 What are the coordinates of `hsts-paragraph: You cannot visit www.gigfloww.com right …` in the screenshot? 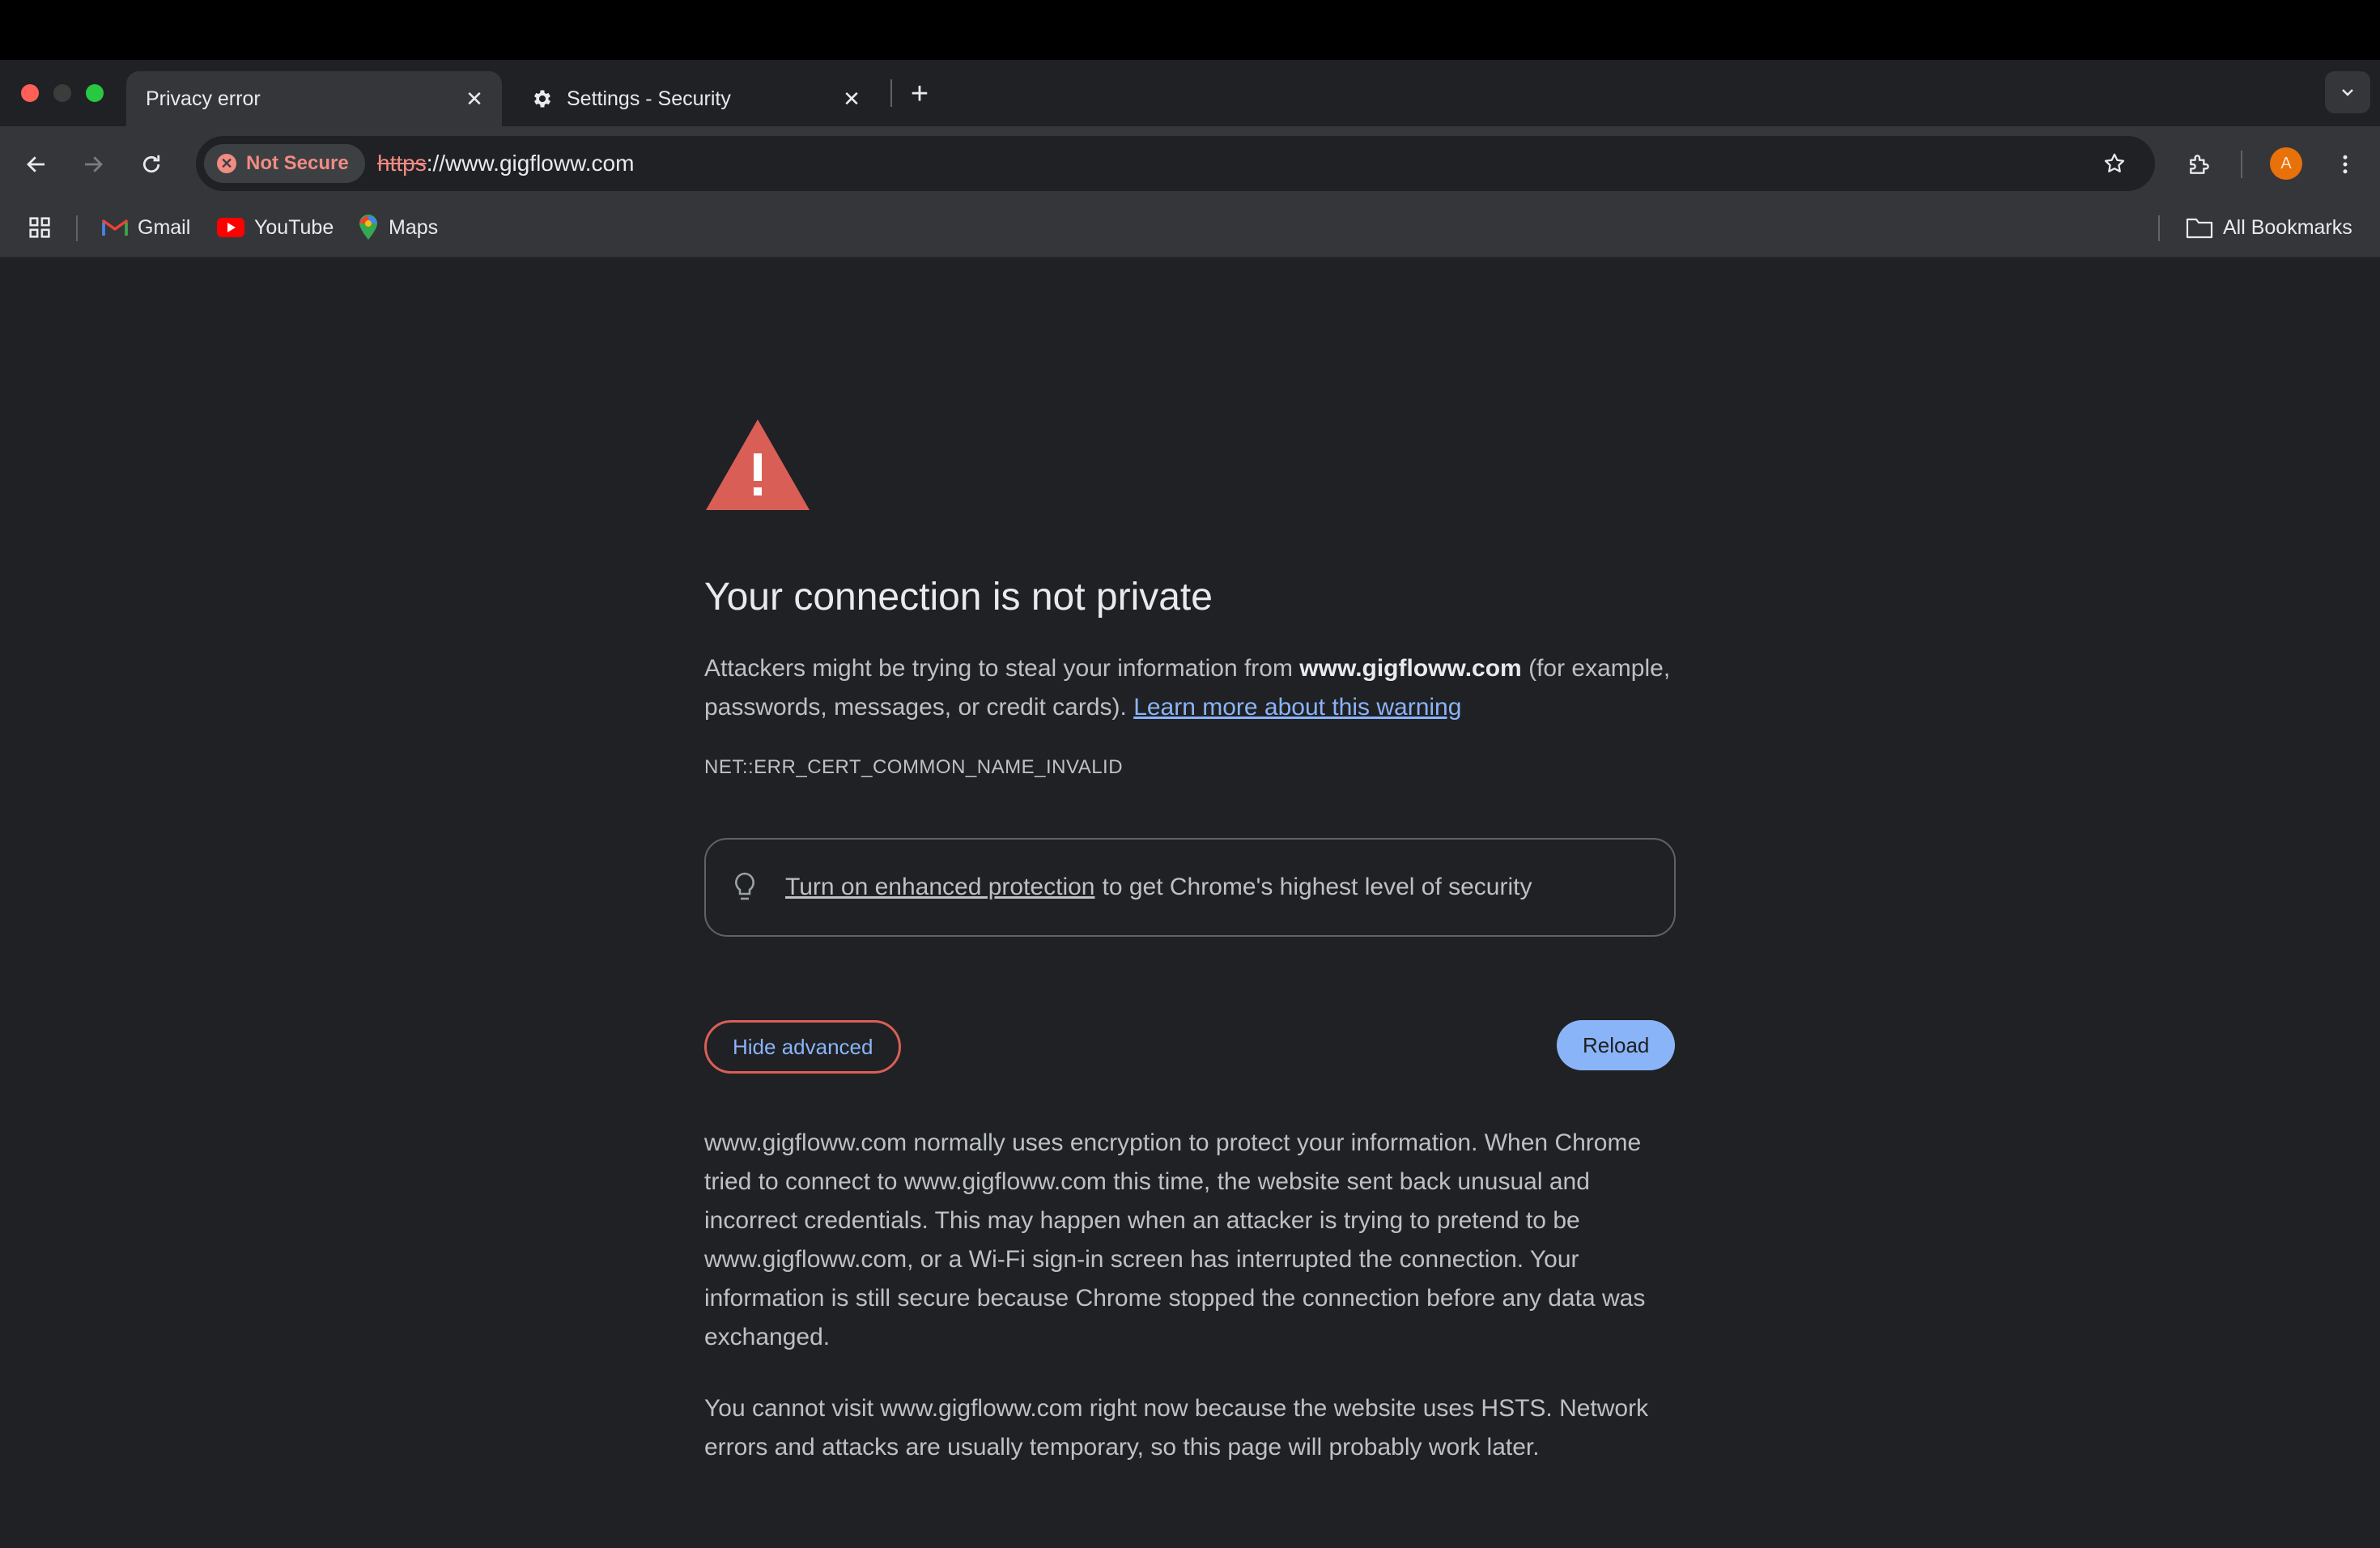 It's located at (1177, 1428).